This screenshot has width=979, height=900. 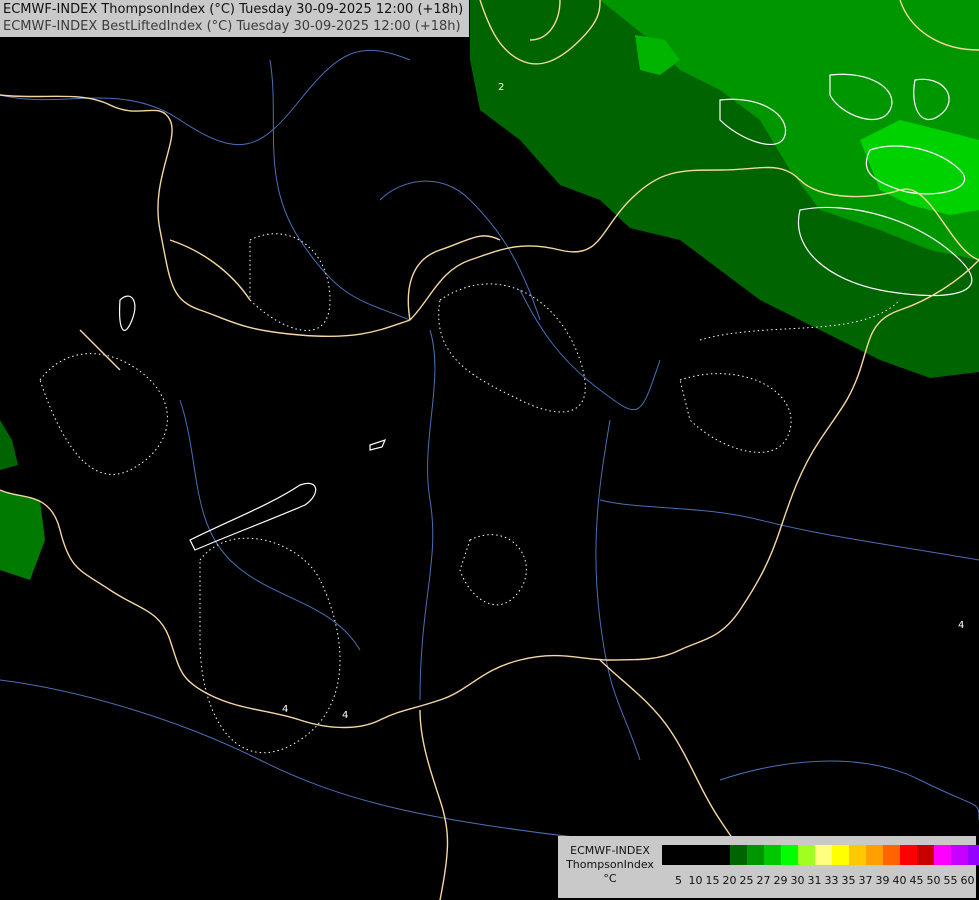 I want to click on legend-model-label: ECMWF-INDEX, so click(x=610, y=850).